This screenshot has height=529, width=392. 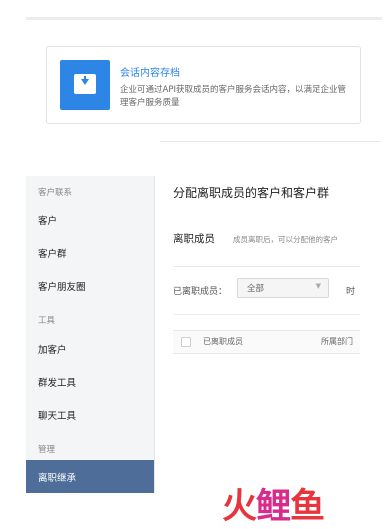 I want to click on sidebar-group-customer-contact: 客户联系, so click(x=55, y=193).